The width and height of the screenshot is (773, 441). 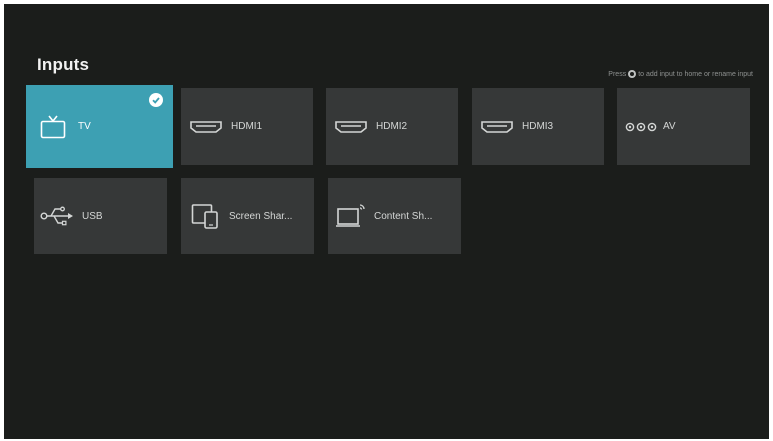 What do you see at coordinates (156, 100) in the screenshot?
I see `check-icon` at bounding box center [156, 100].